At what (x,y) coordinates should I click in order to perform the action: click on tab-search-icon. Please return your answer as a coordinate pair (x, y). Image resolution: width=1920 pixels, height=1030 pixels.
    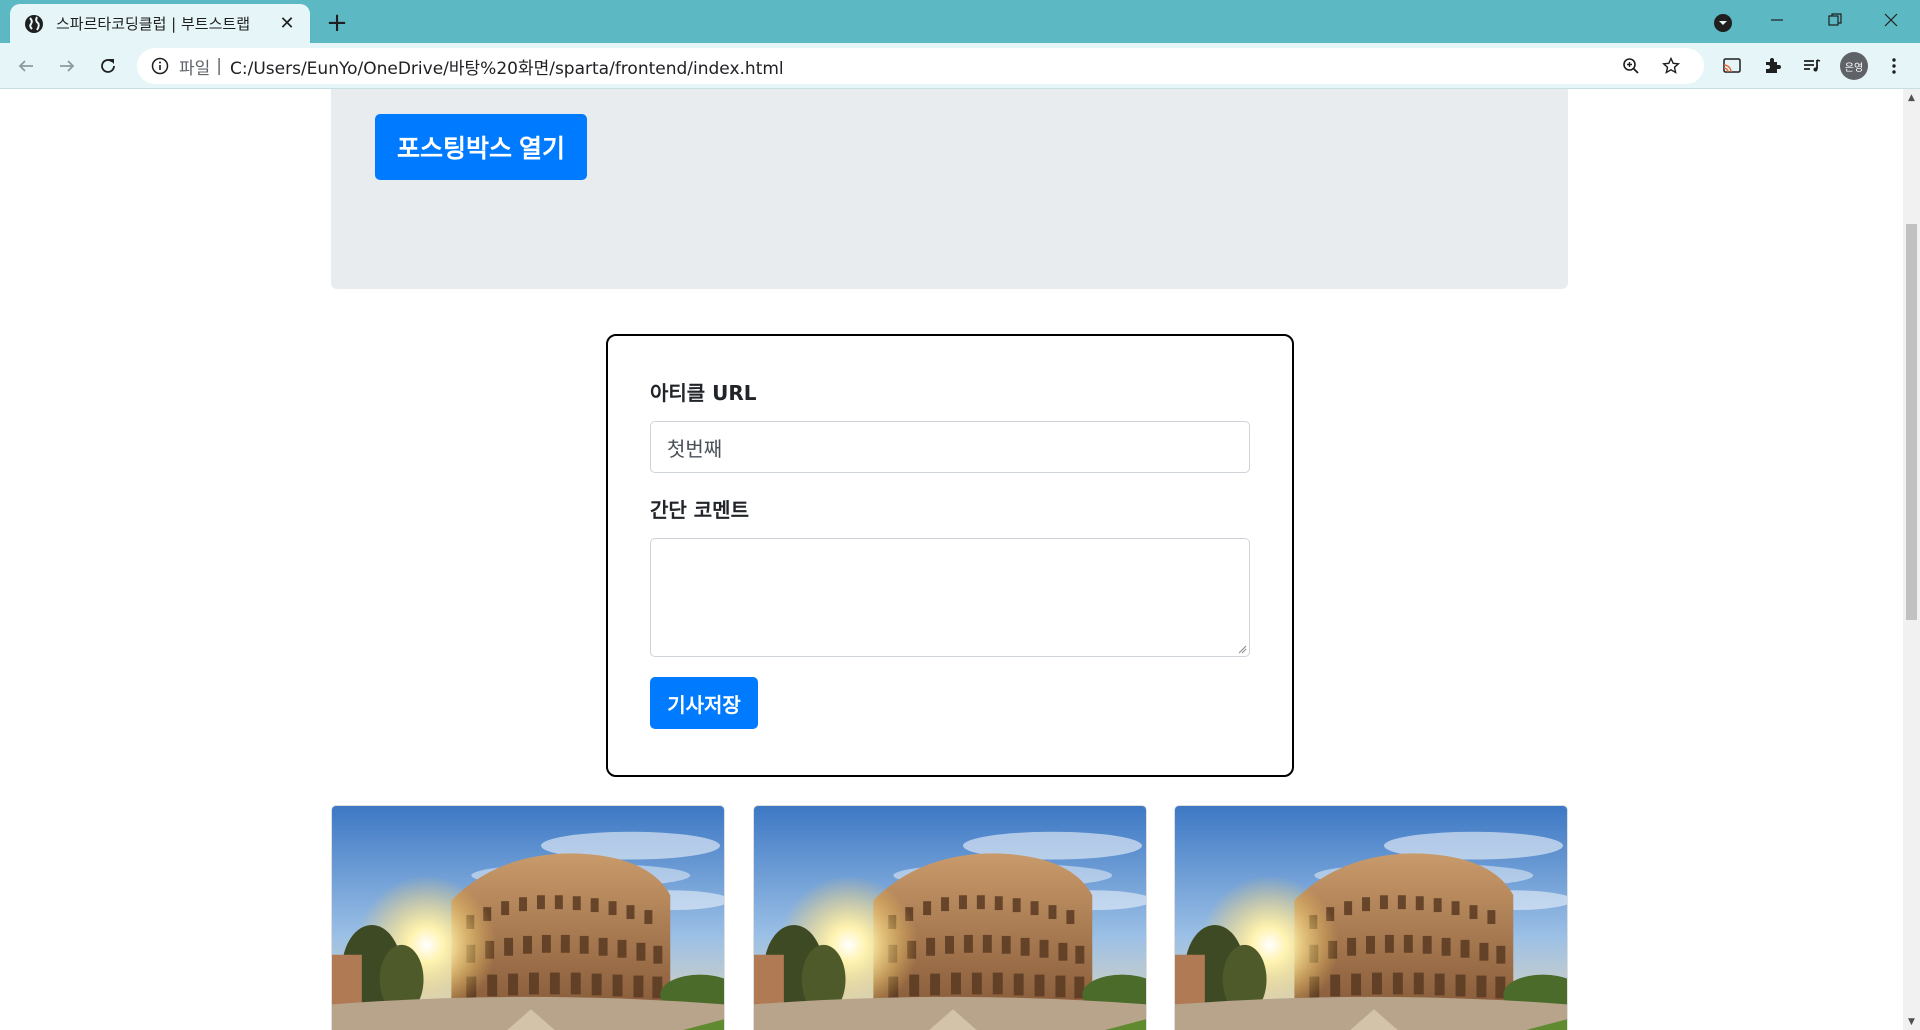
    Looking at the image, I should click on (1723, 23).